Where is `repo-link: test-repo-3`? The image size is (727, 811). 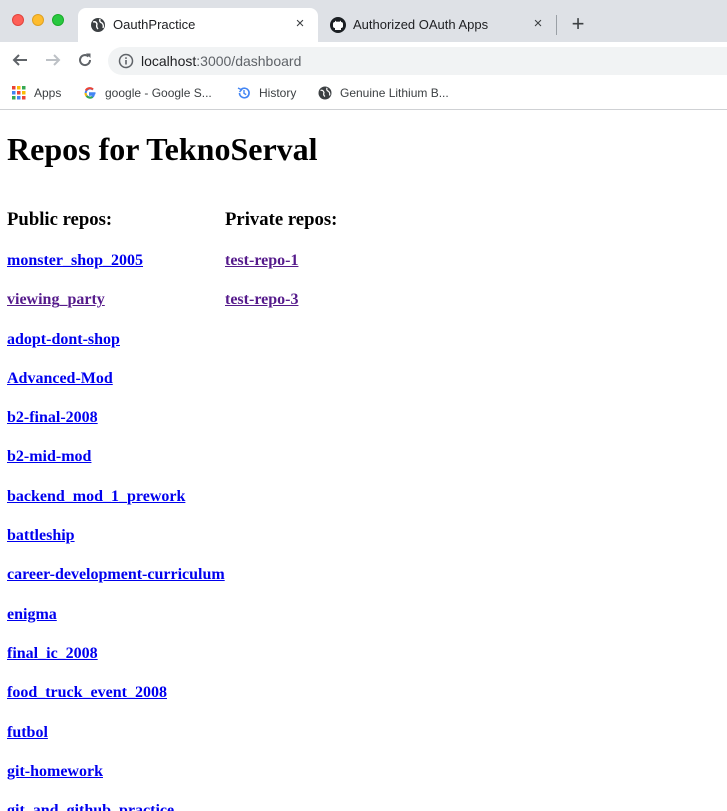 repo-link: test-repo-3 is located at coordinates (261, 299).